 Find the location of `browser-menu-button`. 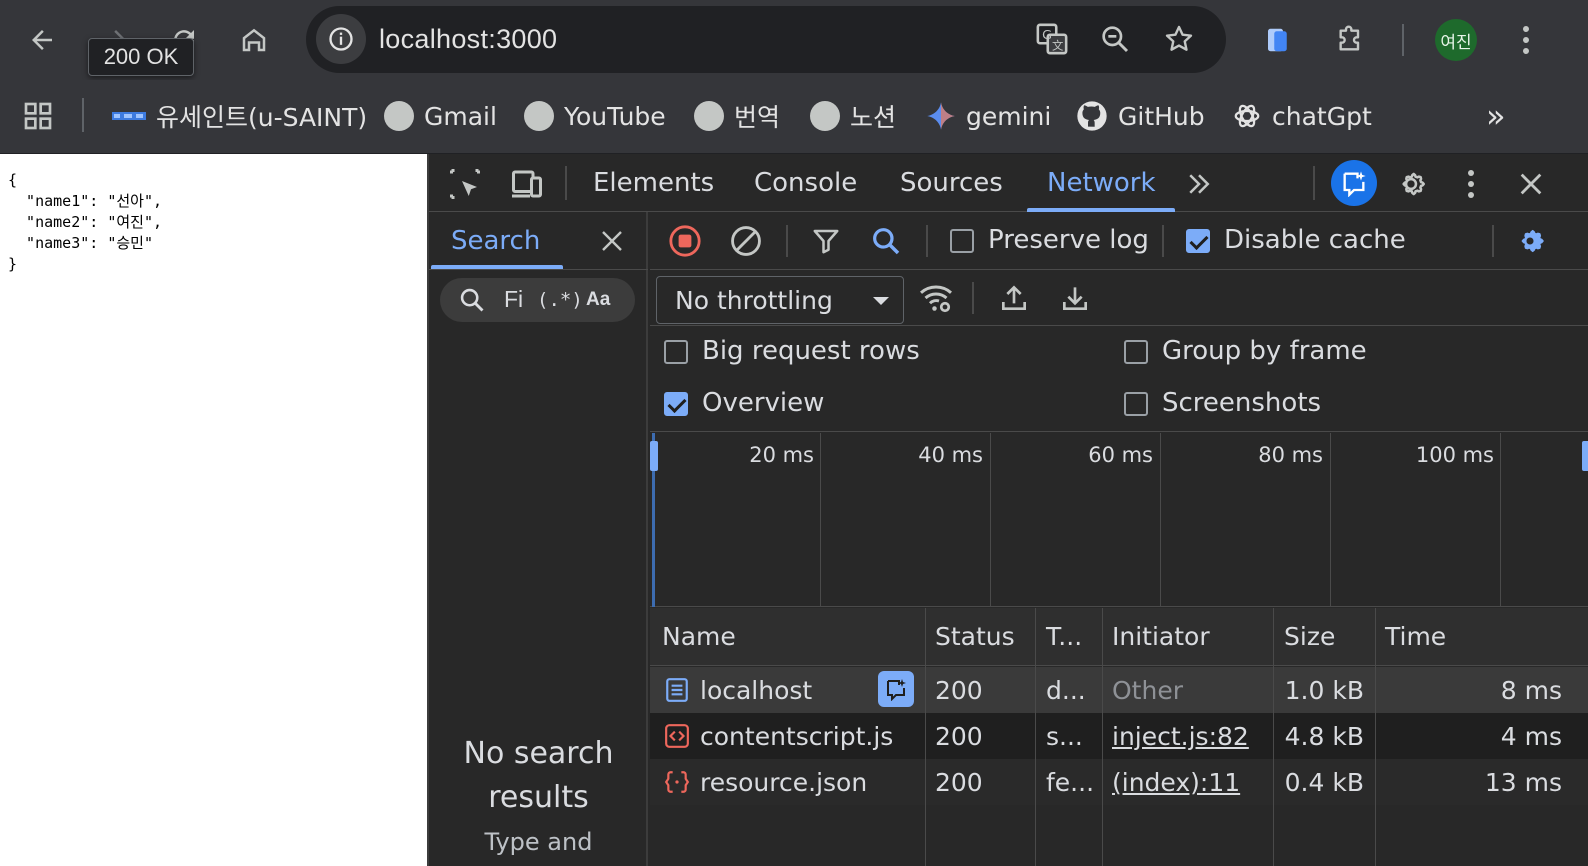

browser-menu-button is located at coordinates (1526, 40).